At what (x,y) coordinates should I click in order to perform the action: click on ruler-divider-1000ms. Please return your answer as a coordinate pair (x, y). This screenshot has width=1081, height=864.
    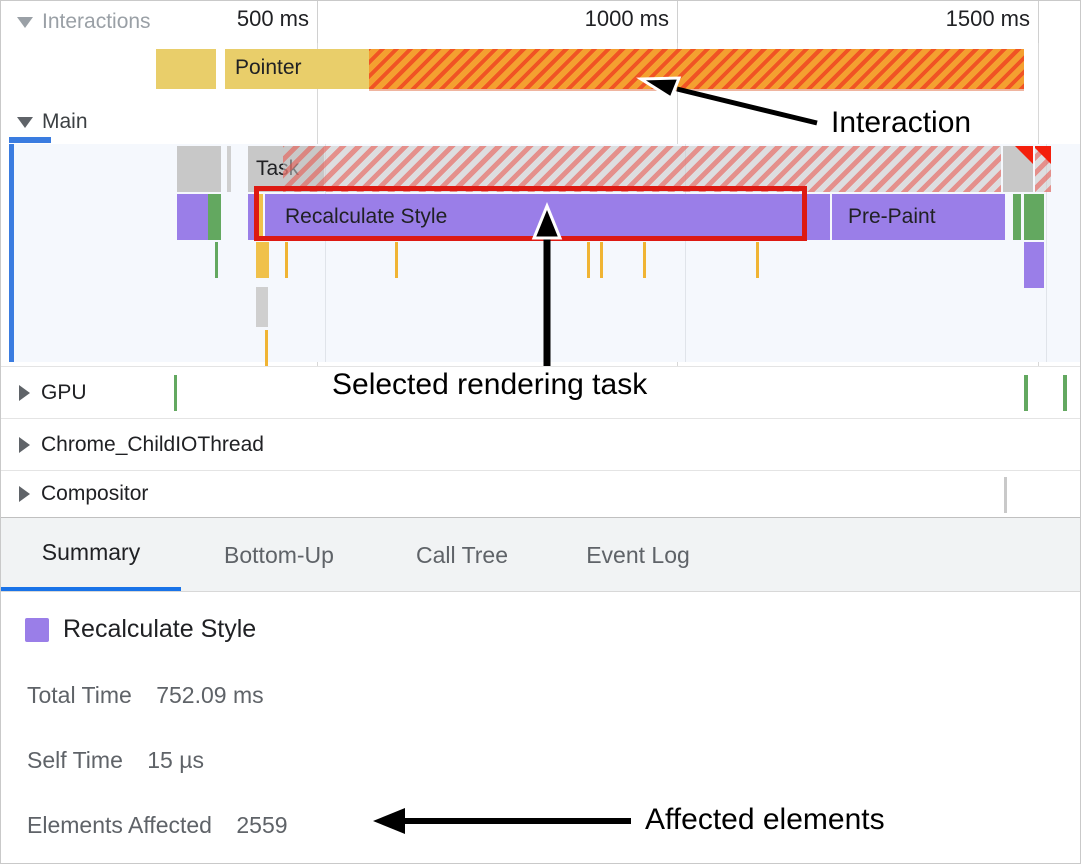
    Looking at the image, I should click on (677, 22).